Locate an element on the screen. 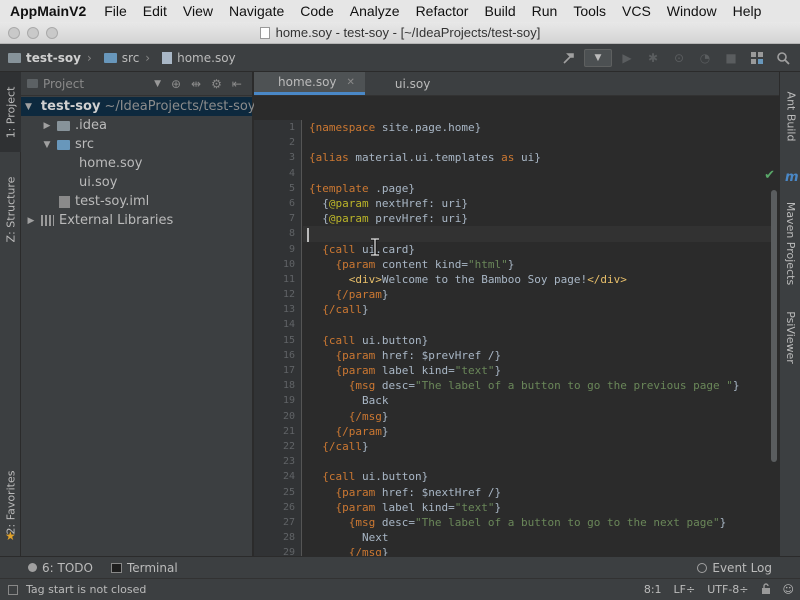  toolbar-actions: ▼ ▶ ✱ ⊙ ◔ ■ is located at coordinates (676, 58).